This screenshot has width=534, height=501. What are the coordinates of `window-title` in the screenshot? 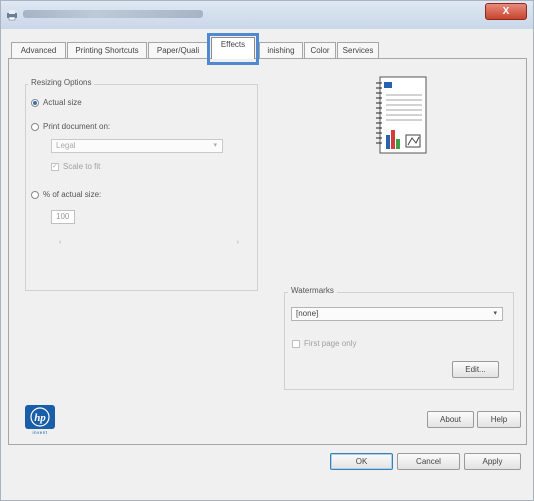 It's located at (113, 14).